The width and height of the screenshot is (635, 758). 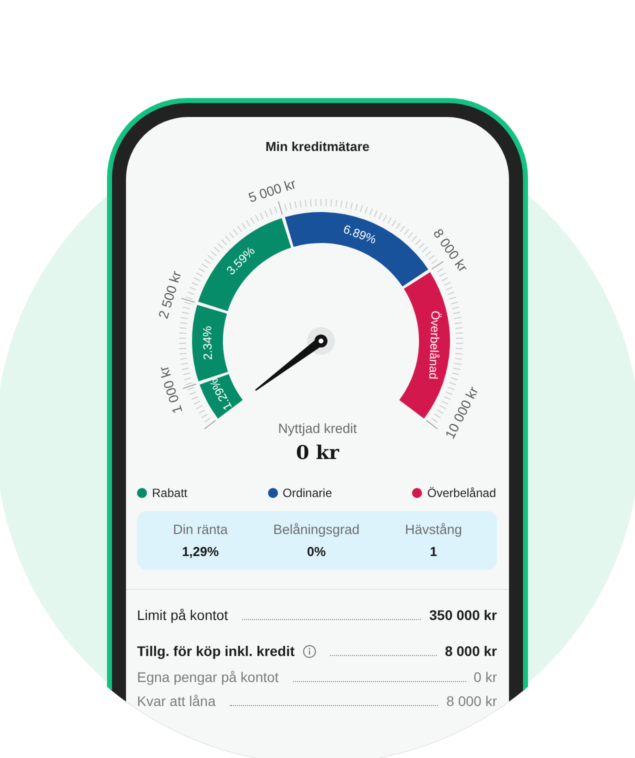 What do you see at coordinates (463, 615) in the screenshot?
I see `row-value: 350 000 kr` at bounding box center [463, 615].